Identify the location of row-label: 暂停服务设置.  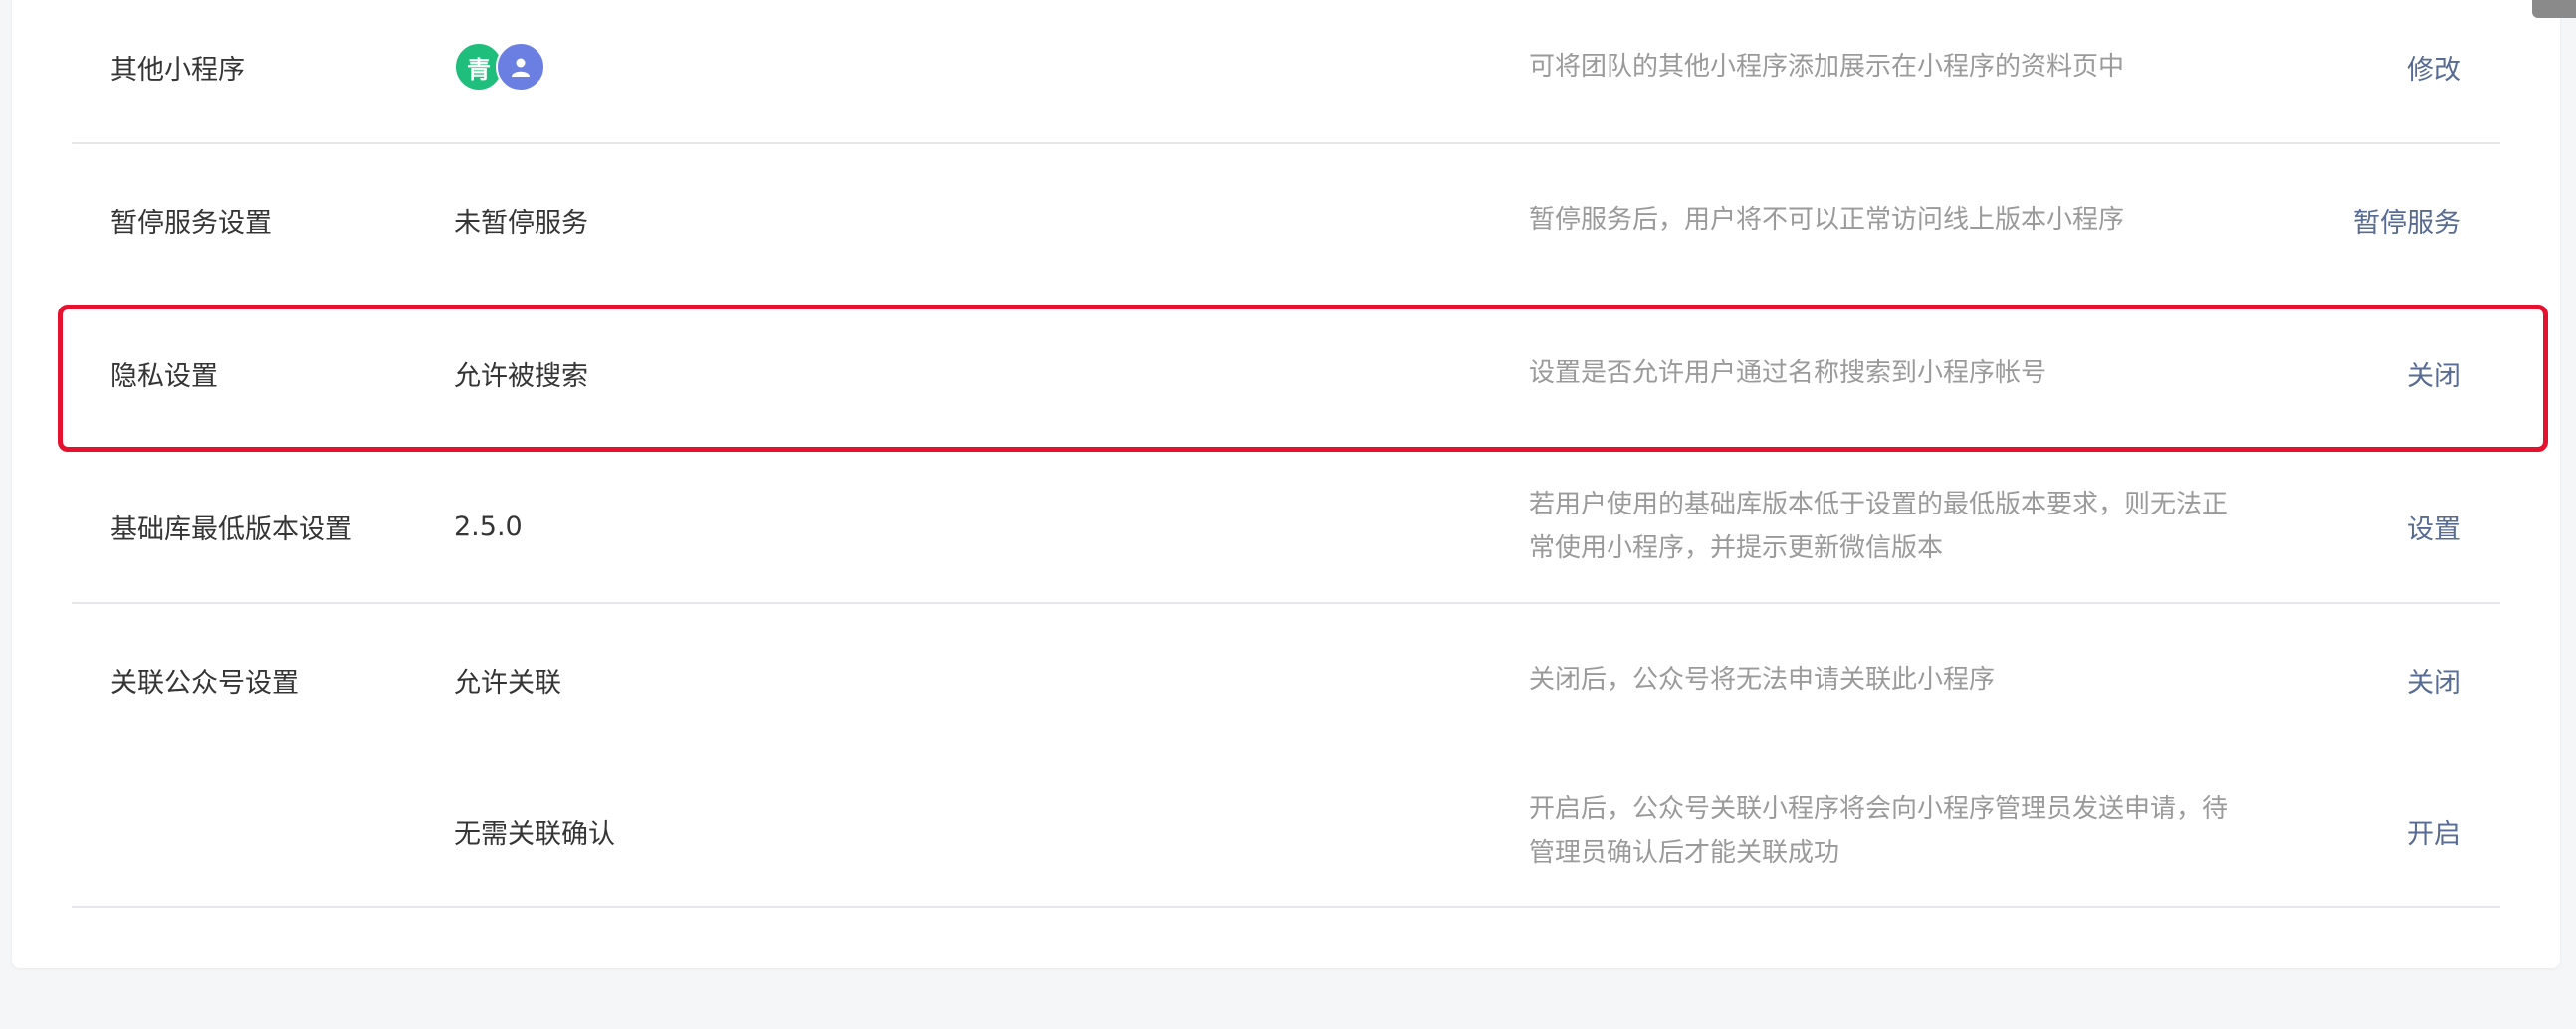
(191, 223).